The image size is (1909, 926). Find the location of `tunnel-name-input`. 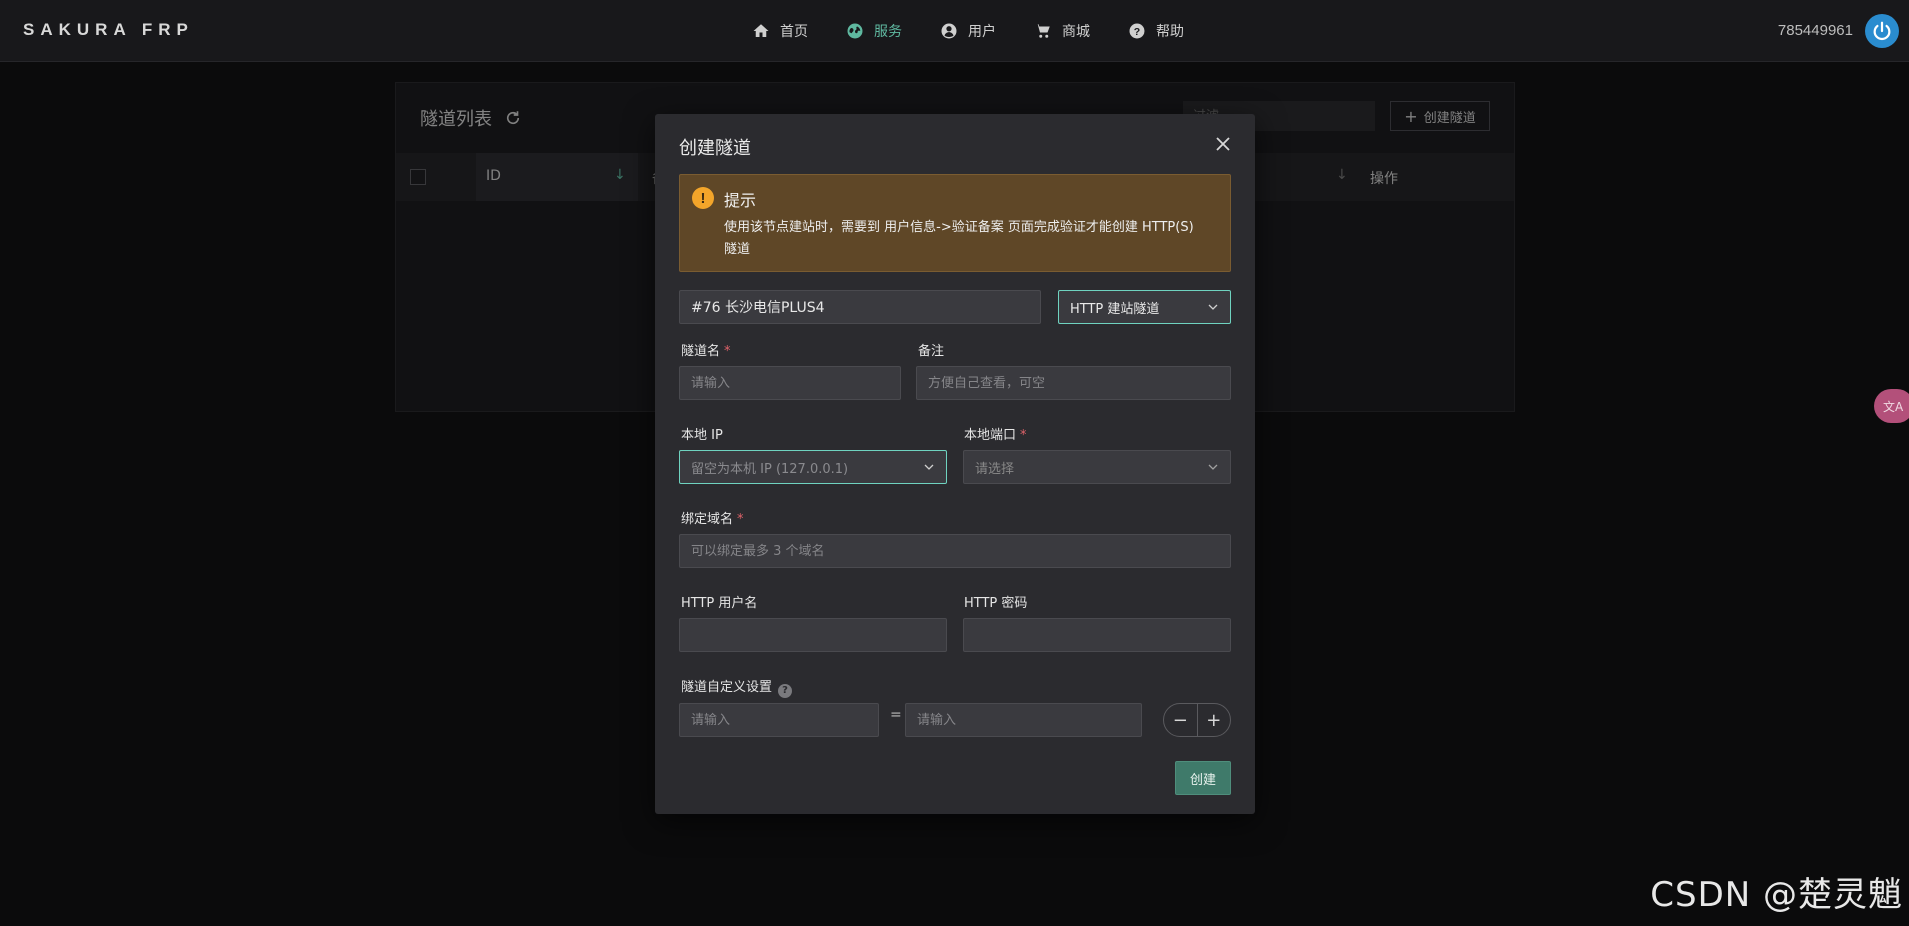

tunnel-name-input is located at coordinates (790, 383).